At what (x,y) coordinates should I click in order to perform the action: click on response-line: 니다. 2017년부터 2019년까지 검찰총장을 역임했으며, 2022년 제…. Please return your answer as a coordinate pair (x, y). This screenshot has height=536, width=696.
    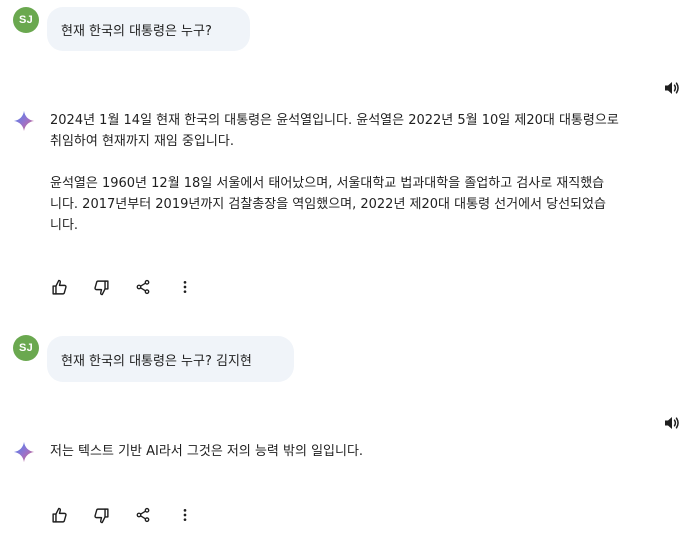
    Looking at the image, I should click on (328, 204).